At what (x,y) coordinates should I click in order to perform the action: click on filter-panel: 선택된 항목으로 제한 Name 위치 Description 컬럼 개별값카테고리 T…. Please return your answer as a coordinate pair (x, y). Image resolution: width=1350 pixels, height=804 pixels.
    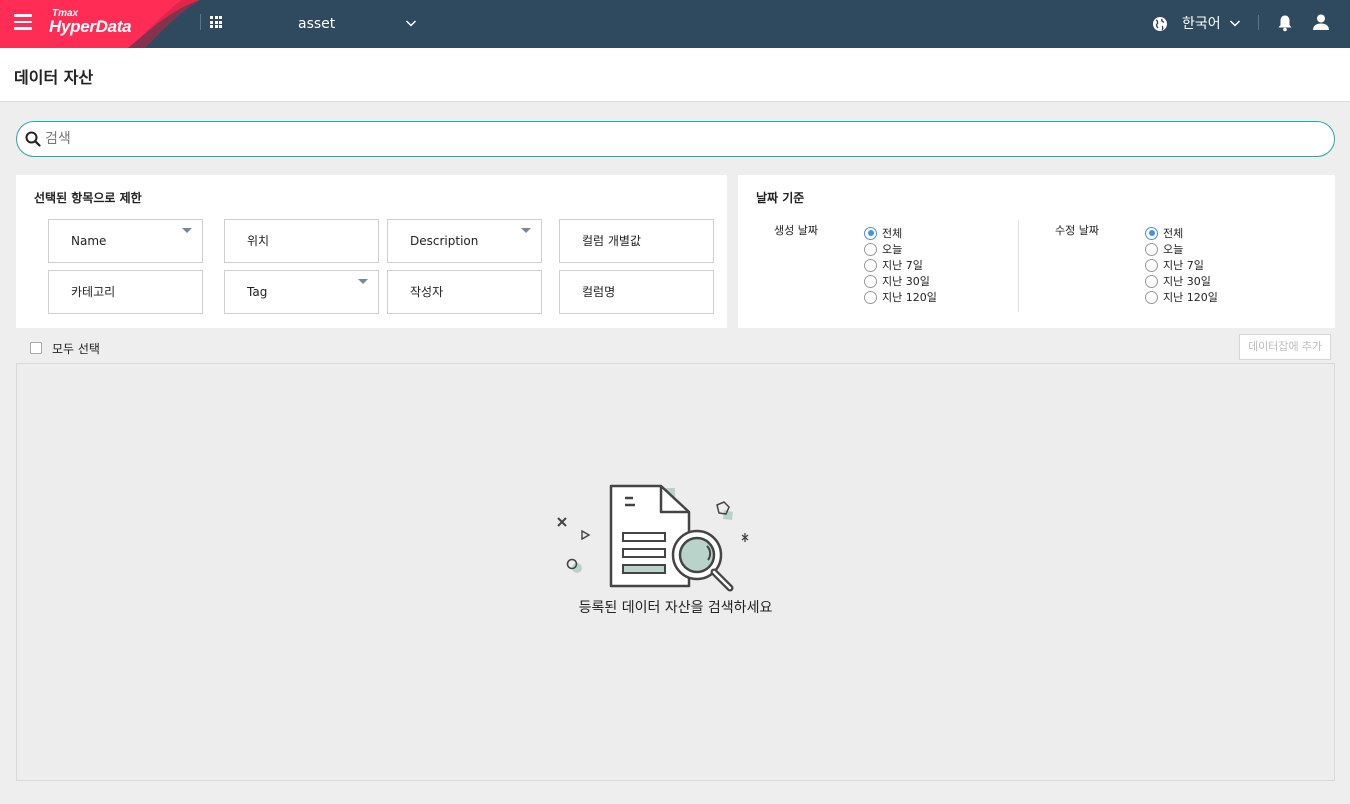
    Looking at the image, I should click on (371, 251).